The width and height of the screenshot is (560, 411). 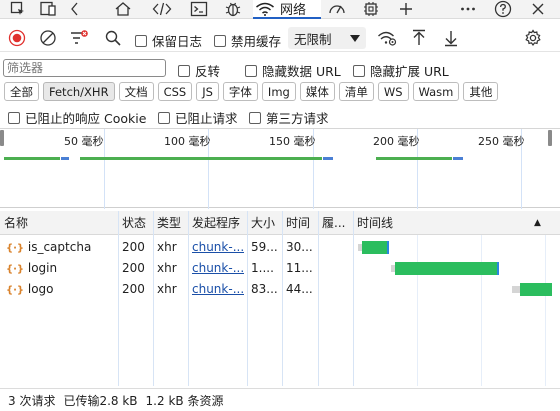 I want to click on settings-gear-icon, so click(x=533, y=38).